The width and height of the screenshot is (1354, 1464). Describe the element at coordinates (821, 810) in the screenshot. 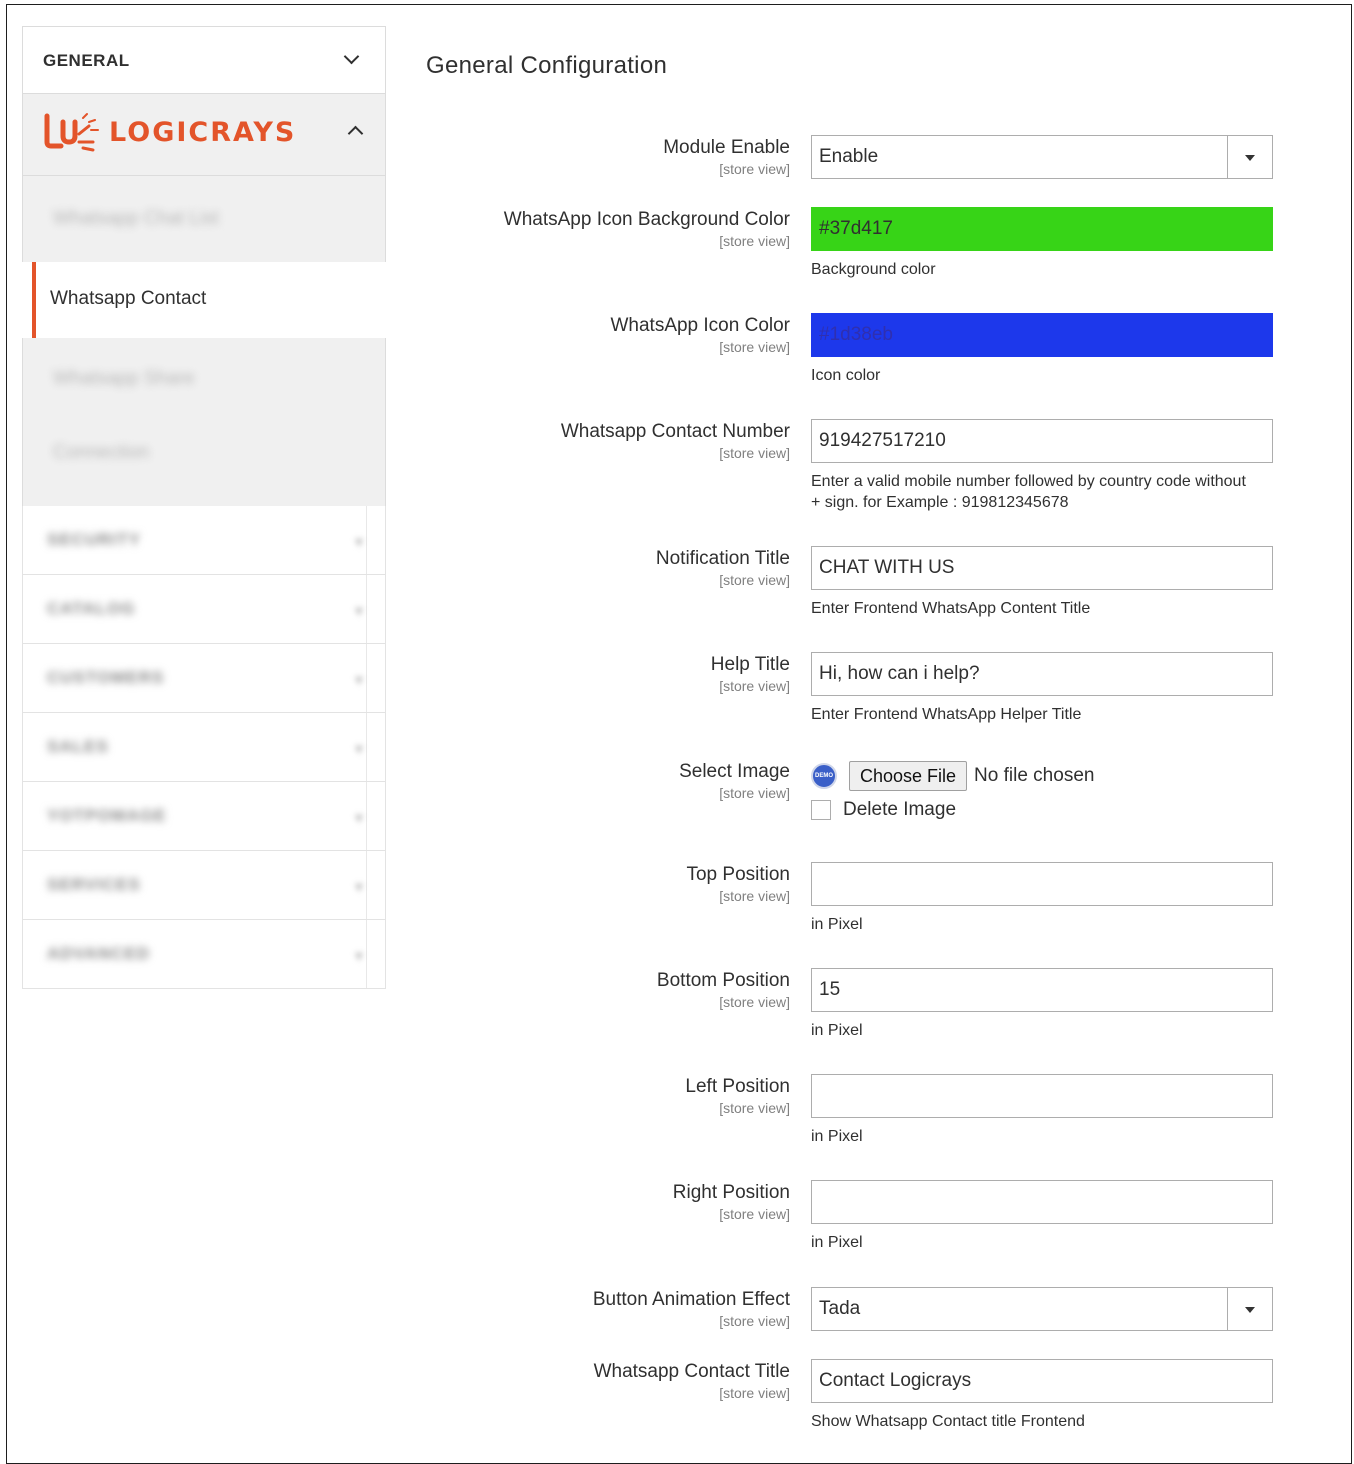

I see `delete-image-checkbox` at that location.